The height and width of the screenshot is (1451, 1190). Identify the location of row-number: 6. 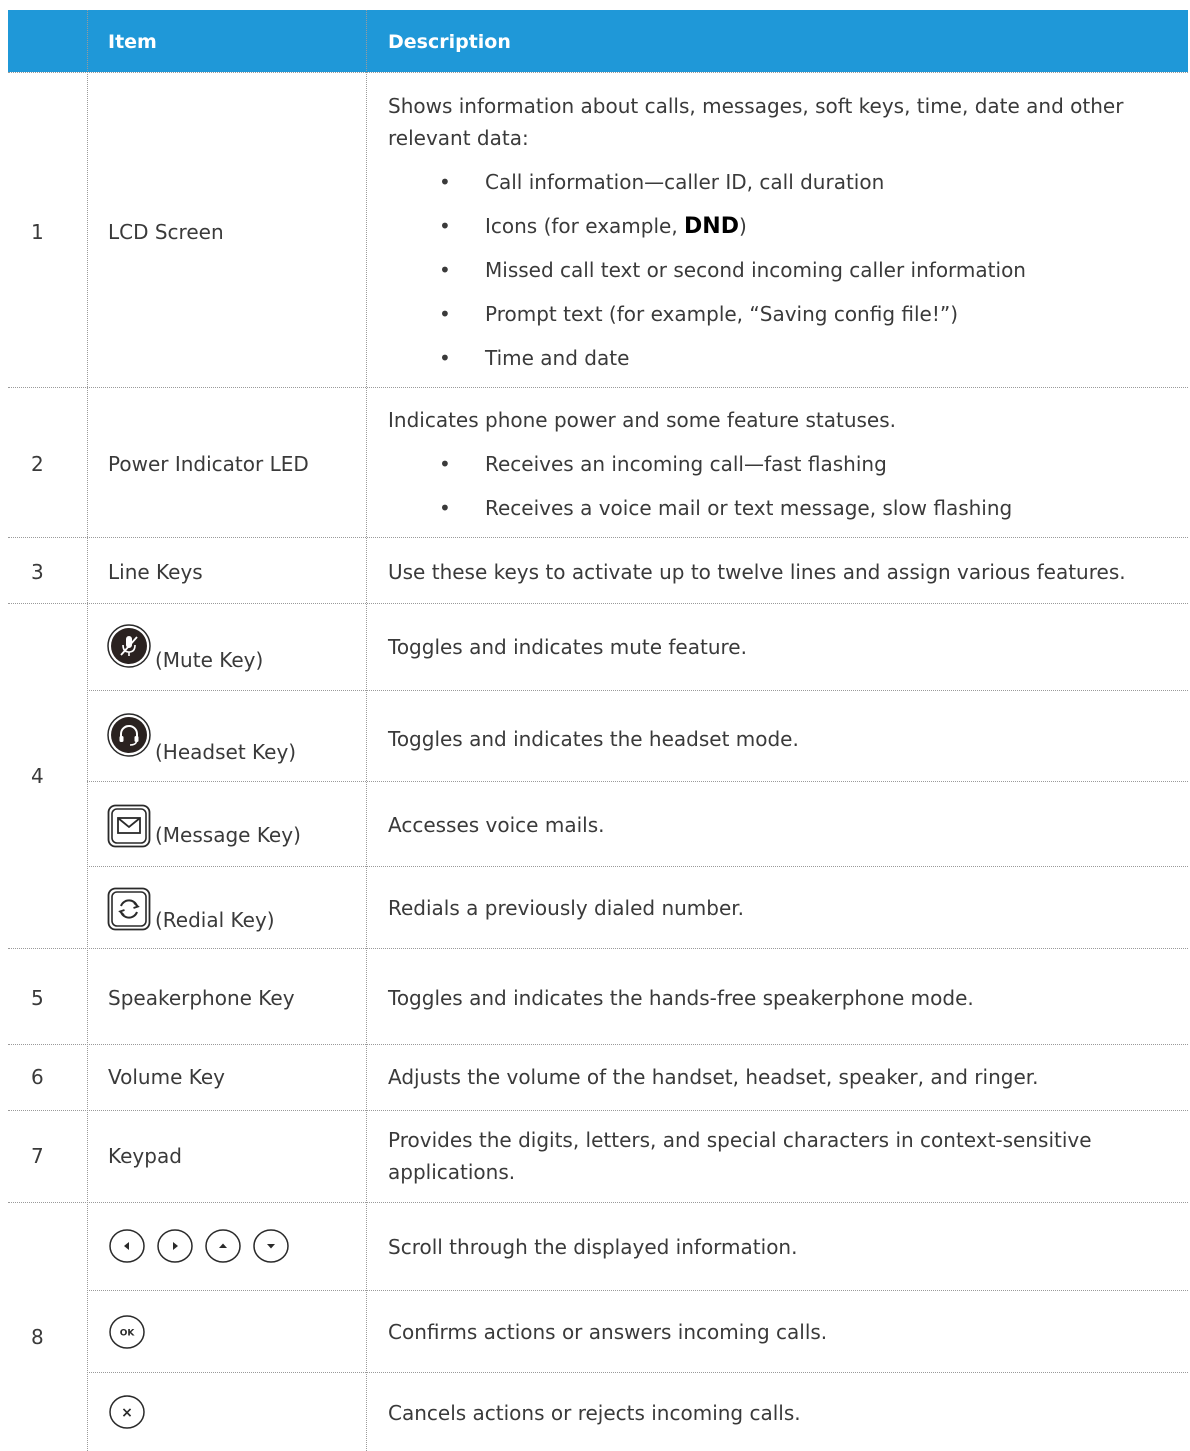
(37, 1077).